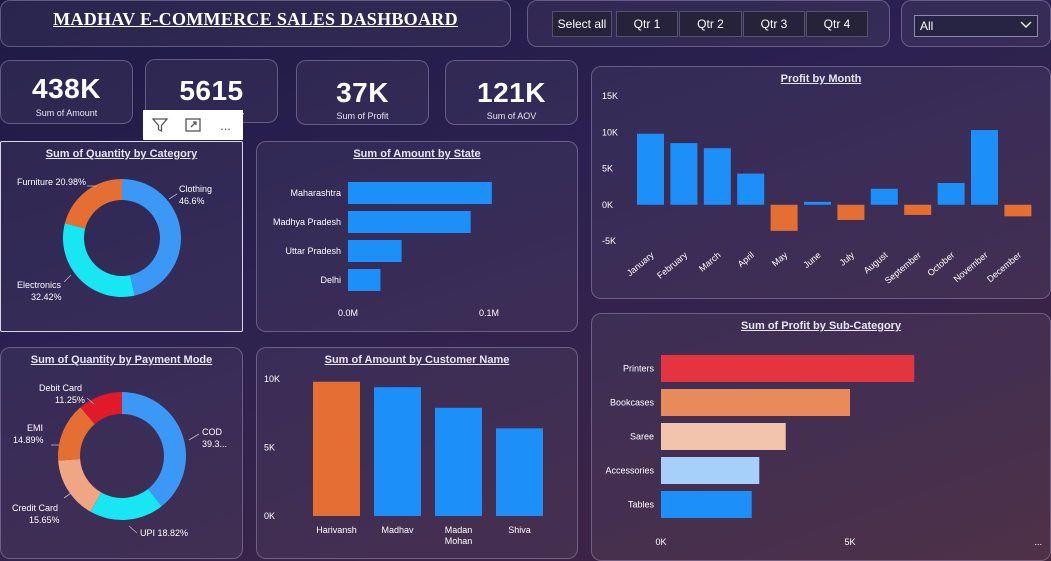 The image size is (1051, 561). Describe the element at coordinates (362, 116) in the screenshot. I see `kpi-profit-label: Sum of Profit` at that location.